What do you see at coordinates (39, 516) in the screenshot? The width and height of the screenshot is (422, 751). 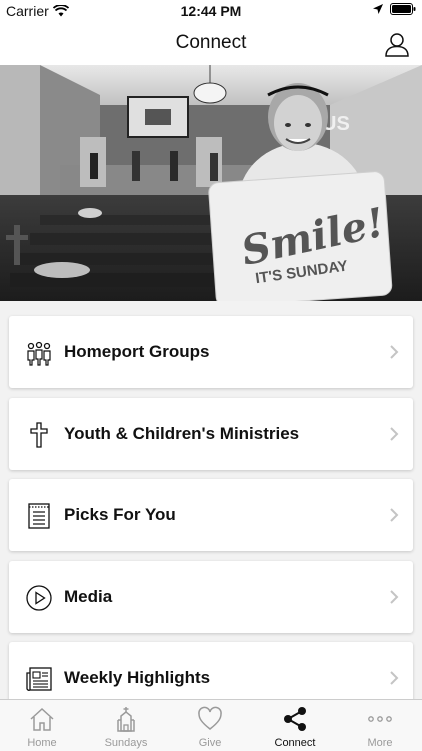 I see `notepad-icon` at bounding box center [39, 516].